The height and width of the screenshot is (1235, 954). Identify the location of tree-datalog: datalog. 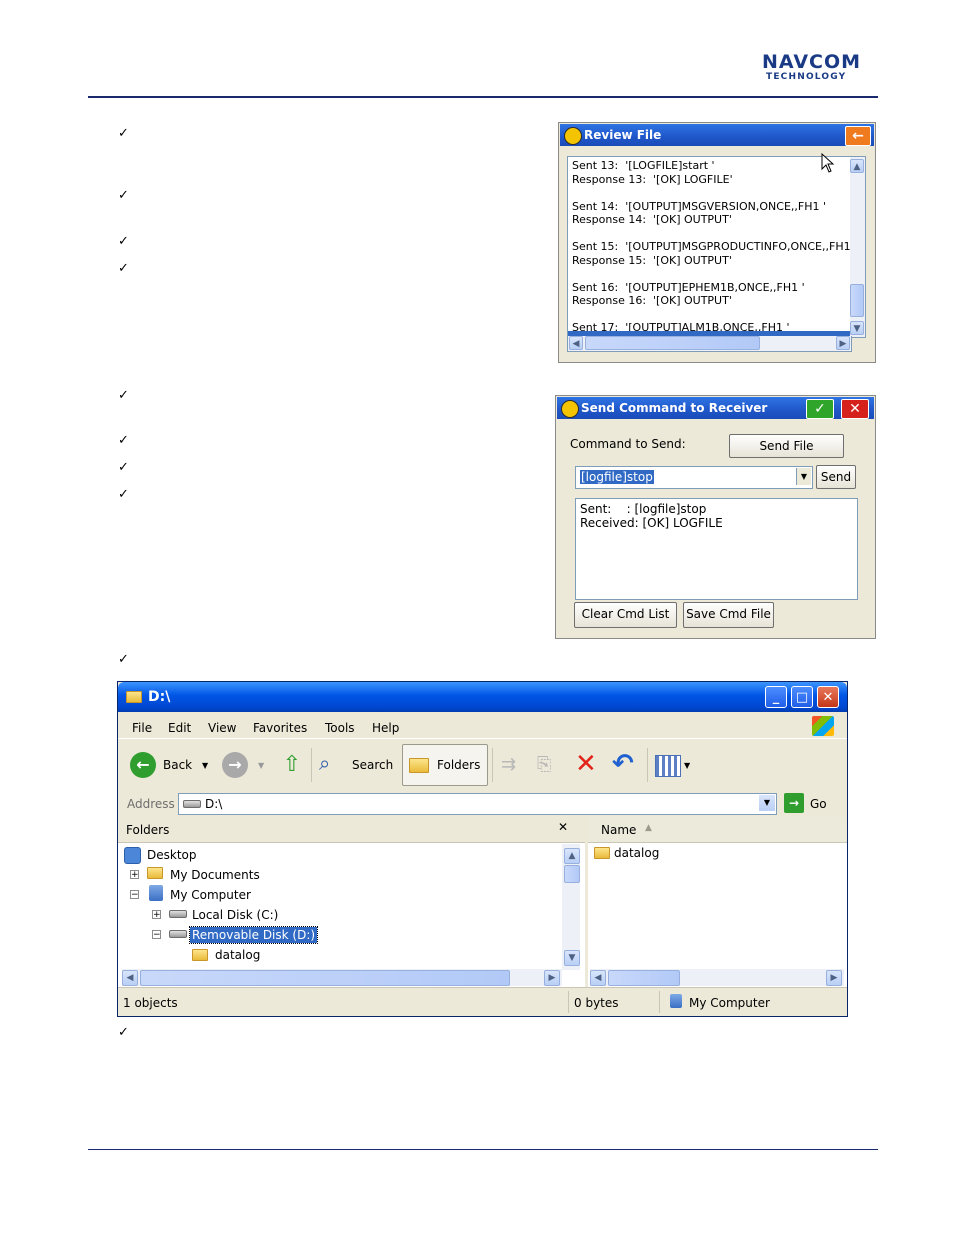
(237, 955).